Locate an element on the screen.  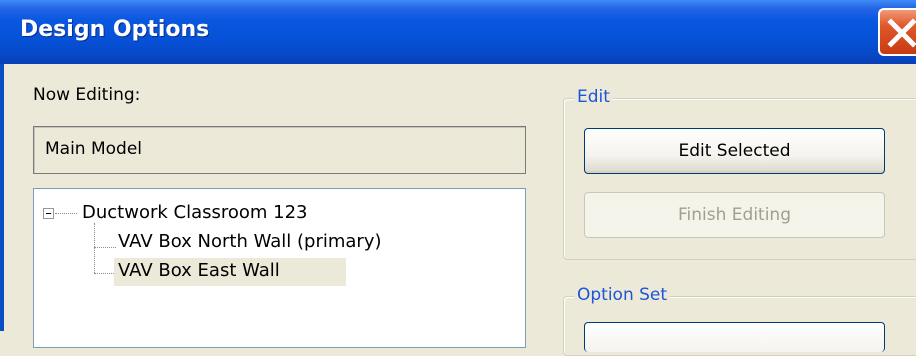
now-editing-label: Now Editing: is located at coordinates (87, 95).